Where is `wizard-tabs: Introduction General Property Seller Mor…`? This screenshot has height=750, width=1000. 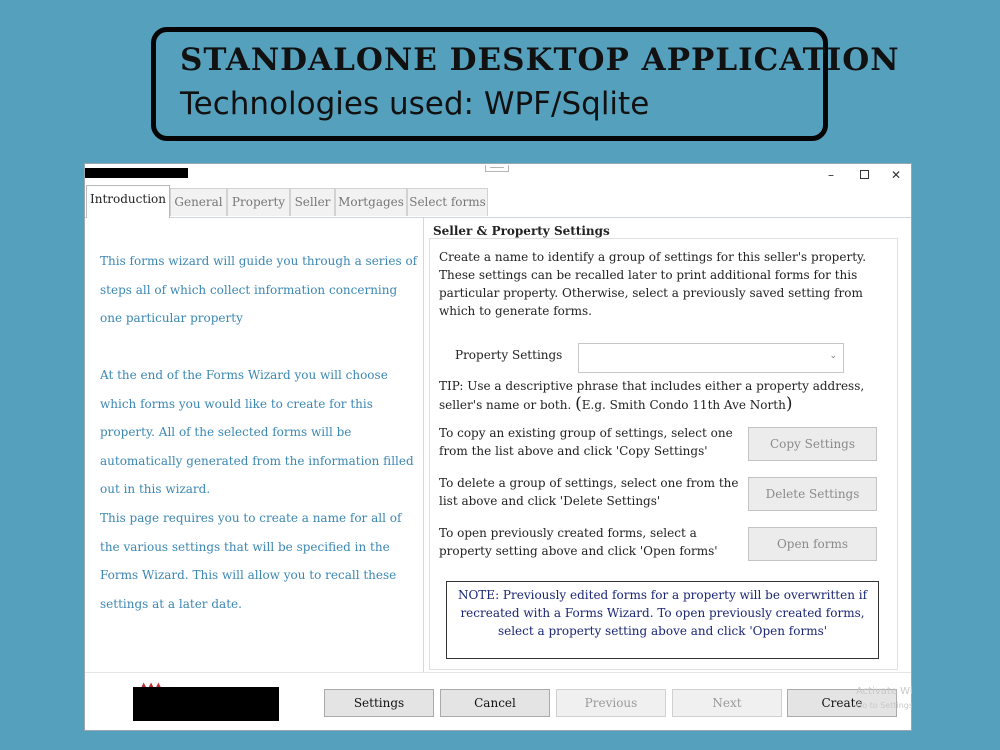
wizard-tabs: Introduction General Property Seller Mor… is located at coordinates (498, 201).